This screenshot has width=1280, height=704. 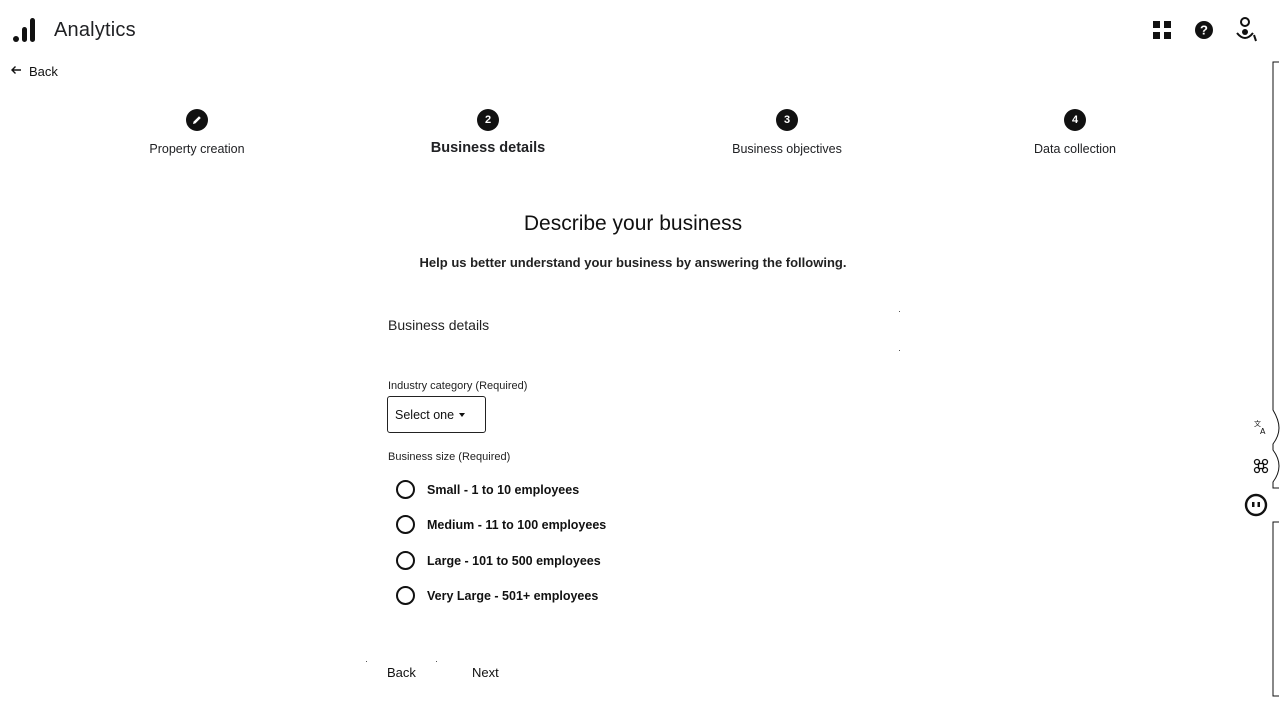 I want to click on step-number-badge: 3, so click(x=787, y=120).